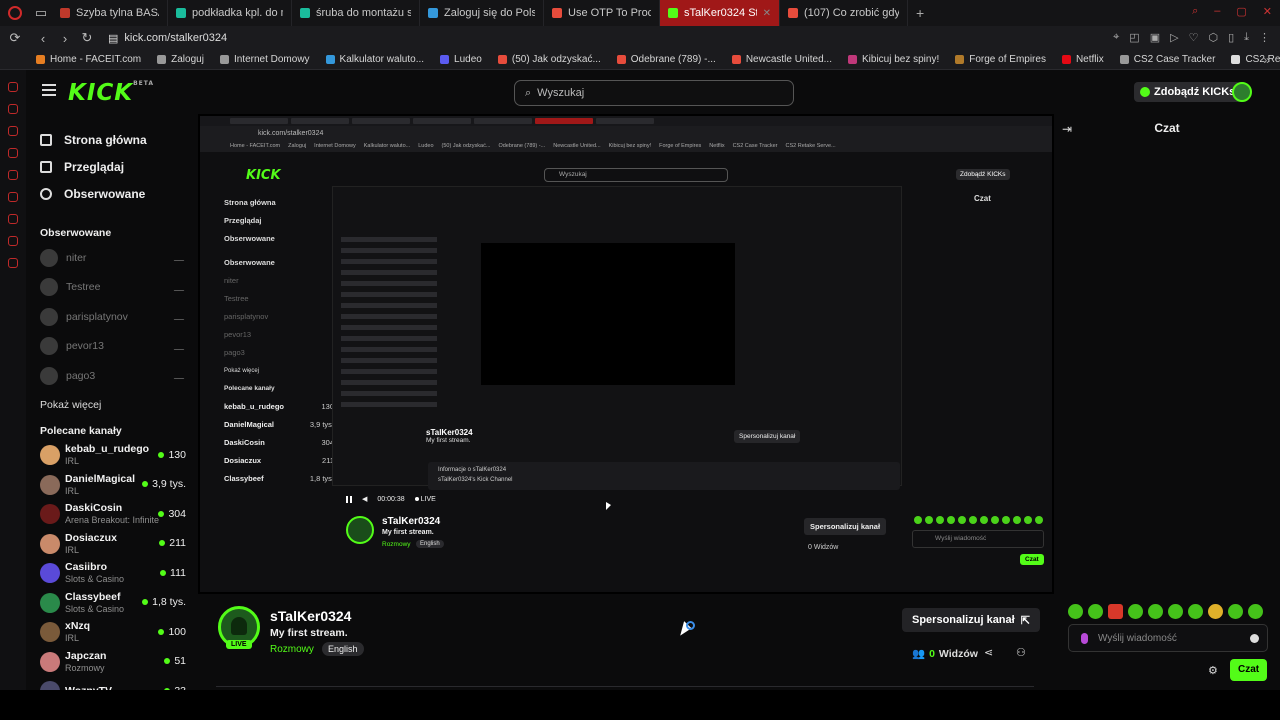 The height and width of the screenshot is (720, 1280). What do you see at coordinates (349, 499) in the screenshot?
I see `pause-icon` at bounding box center [349, 499].